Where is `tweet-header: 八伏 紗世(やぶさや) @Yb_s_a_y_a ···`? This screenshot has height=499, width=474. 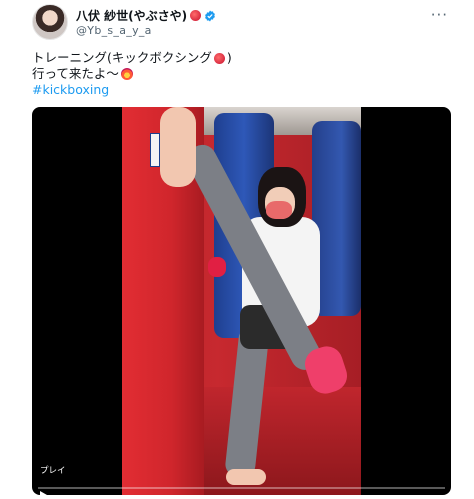 tweet-header: 八伏 紗世(やぶさや) @Yb_s_a_y_a ··· is located at coordinates (242, 23).